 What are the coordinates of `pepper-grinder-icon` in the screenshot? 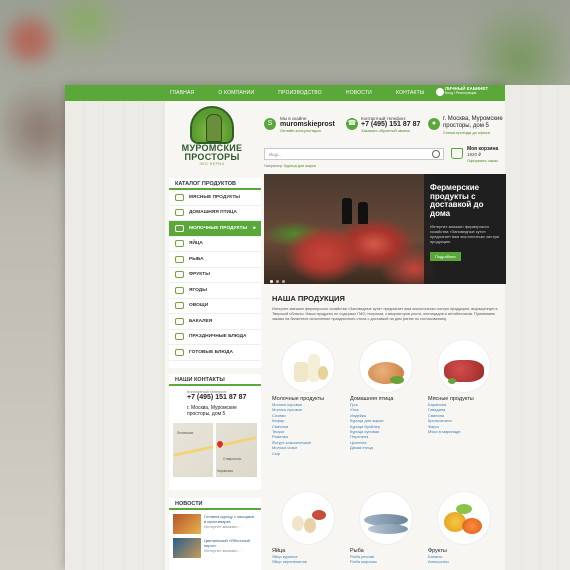 It's located at (347, 211).